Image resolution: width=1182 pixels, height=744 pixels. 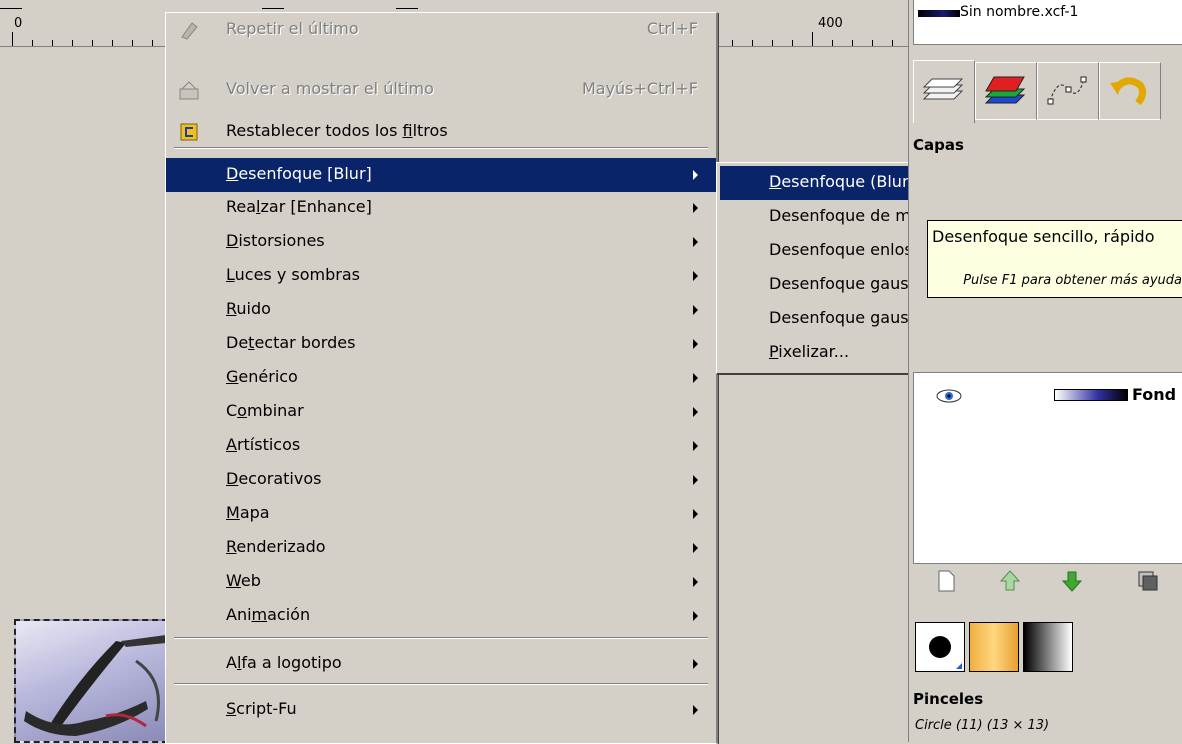 What do you see at coordinates (441, 412) in the screenshot?
I see `menu-item-combinar: Combinar` at bounding box center [441, 412].